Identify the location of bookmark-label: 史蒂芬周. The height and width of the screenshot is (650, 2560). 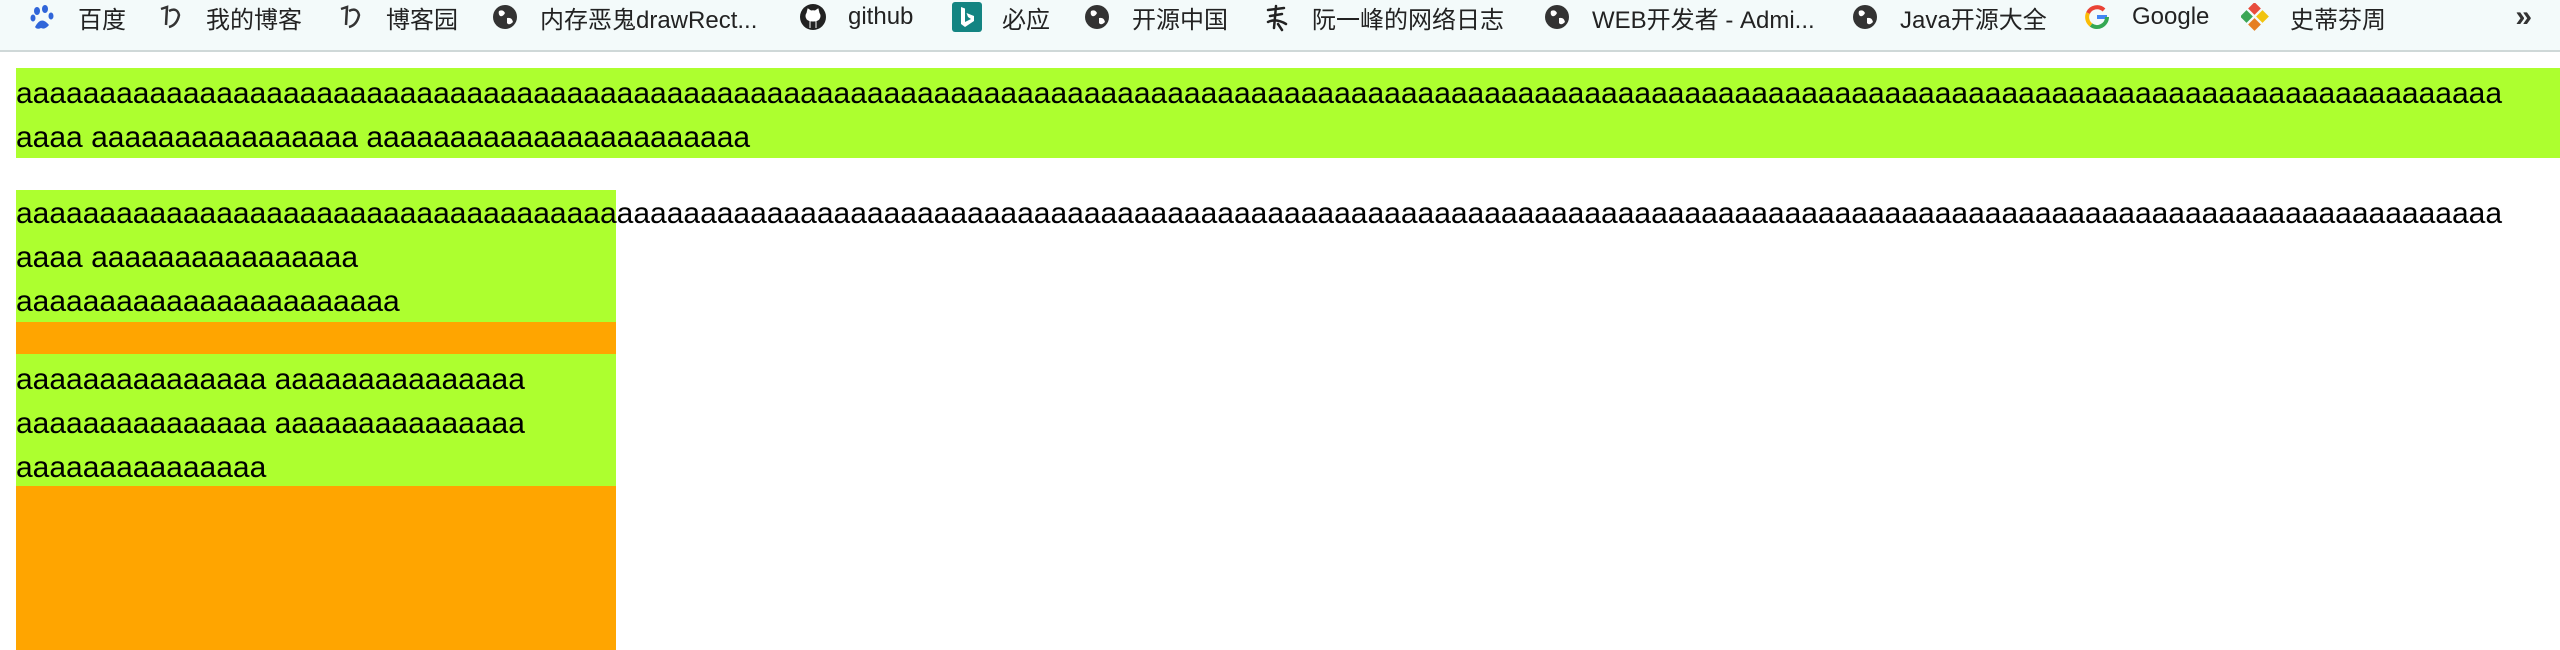
(2338, 20).